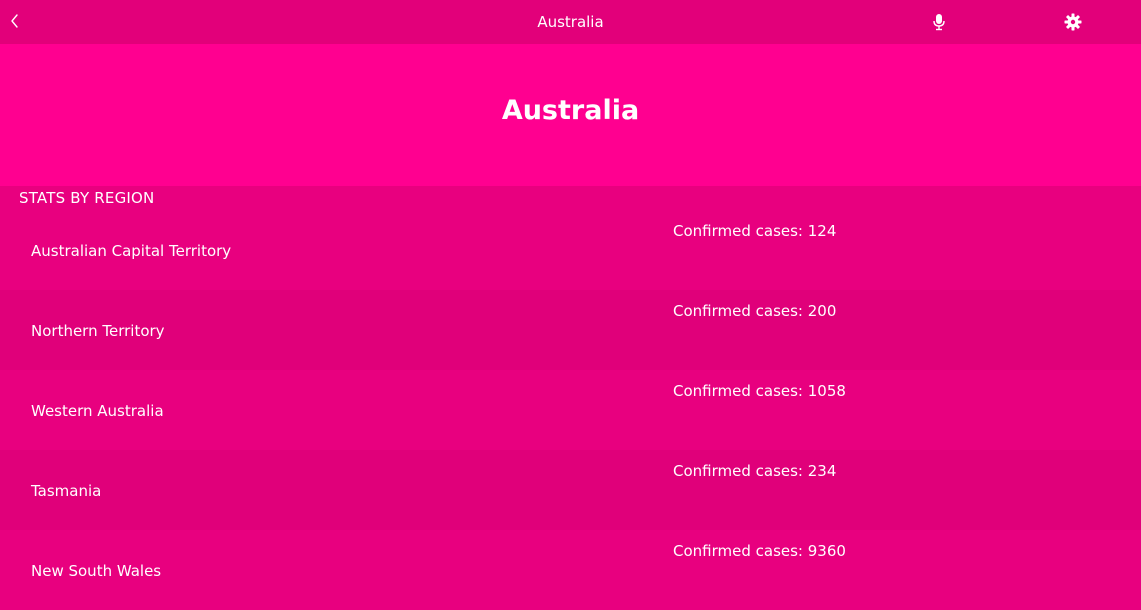 This screenshot has height=610, width=1141. I want to click on region-name: Northern Territory, so click(98, 331).